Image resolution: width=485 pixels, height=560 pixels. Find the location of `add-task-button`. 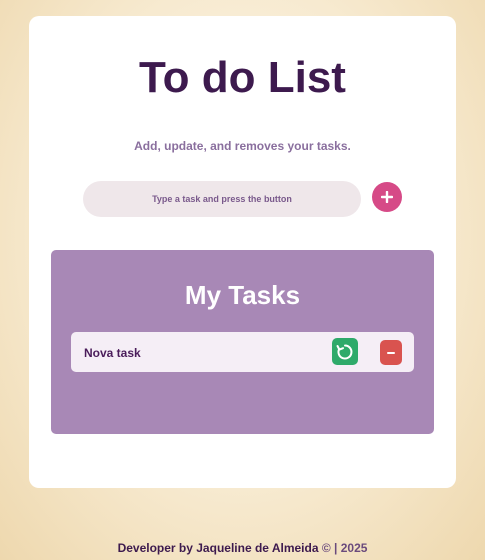

add-task-button is located at coordinates (387, 197).